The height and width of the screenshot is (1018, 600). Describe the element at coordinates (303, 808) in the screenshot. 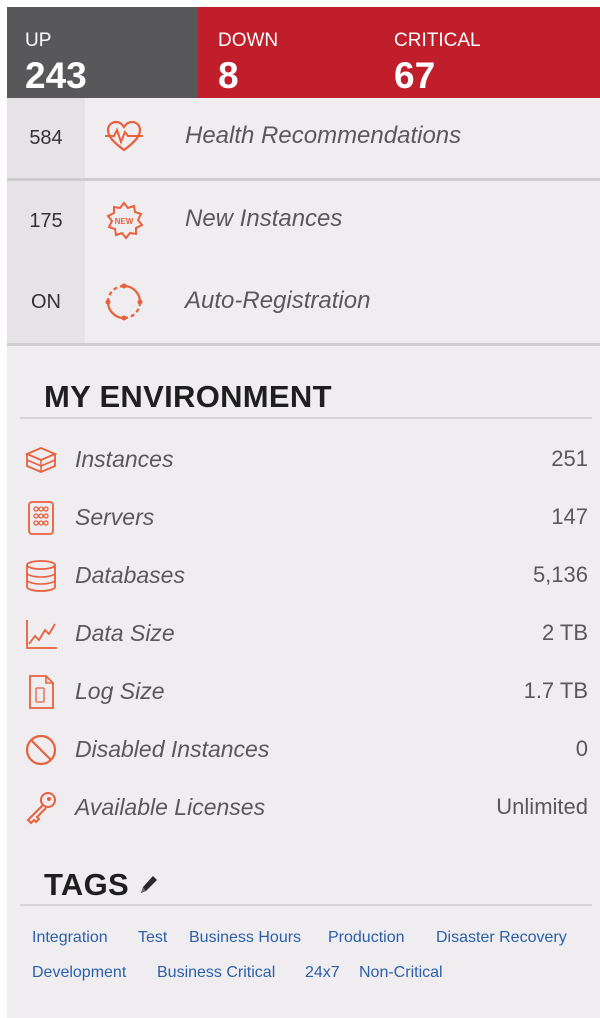

I see `env-row-available-licenses: Available Licenses Unlimited` at that location.